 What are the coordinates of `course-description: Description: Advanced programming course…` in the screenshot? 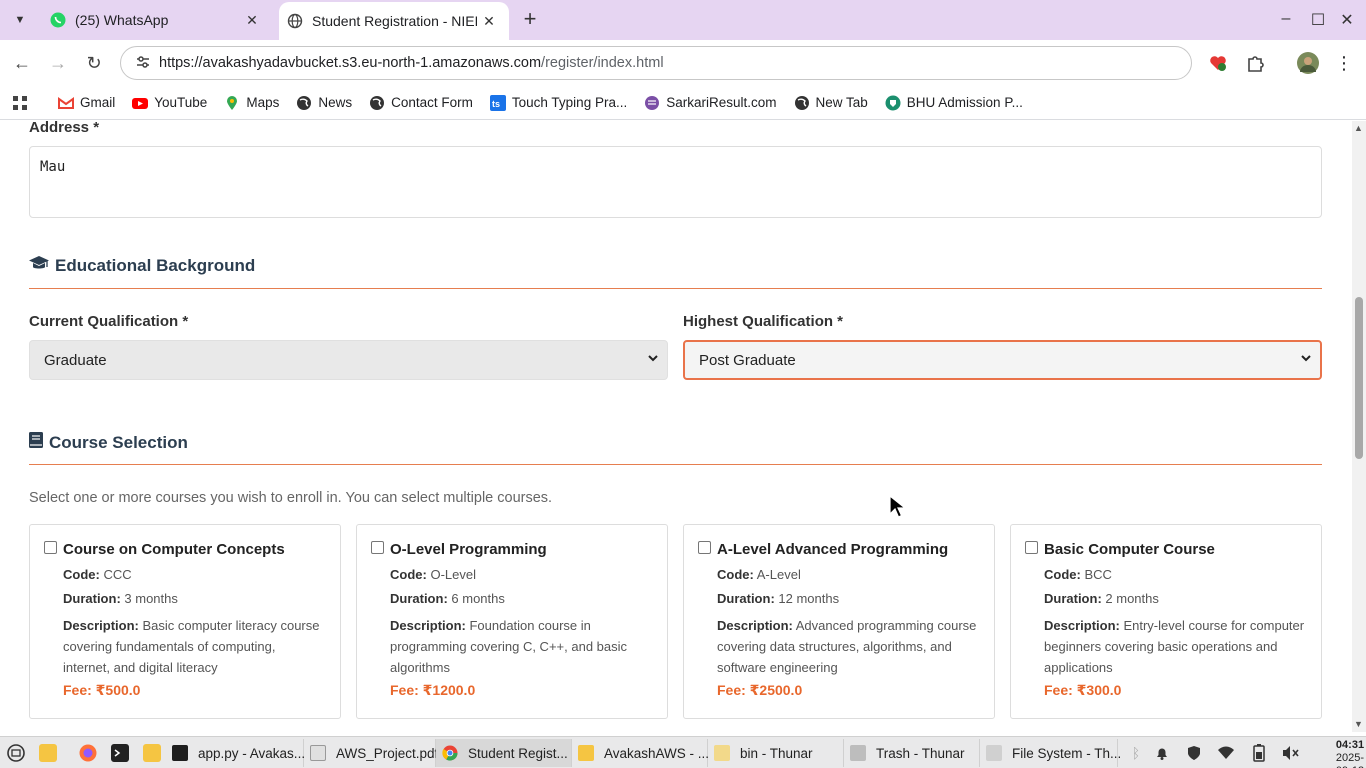 It's located at (847, 646).